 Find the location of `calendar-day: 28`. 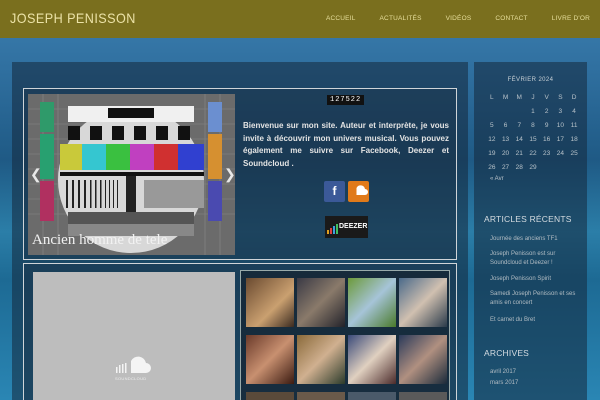

calendar-day: 28 is located at coordinates (519, 167).